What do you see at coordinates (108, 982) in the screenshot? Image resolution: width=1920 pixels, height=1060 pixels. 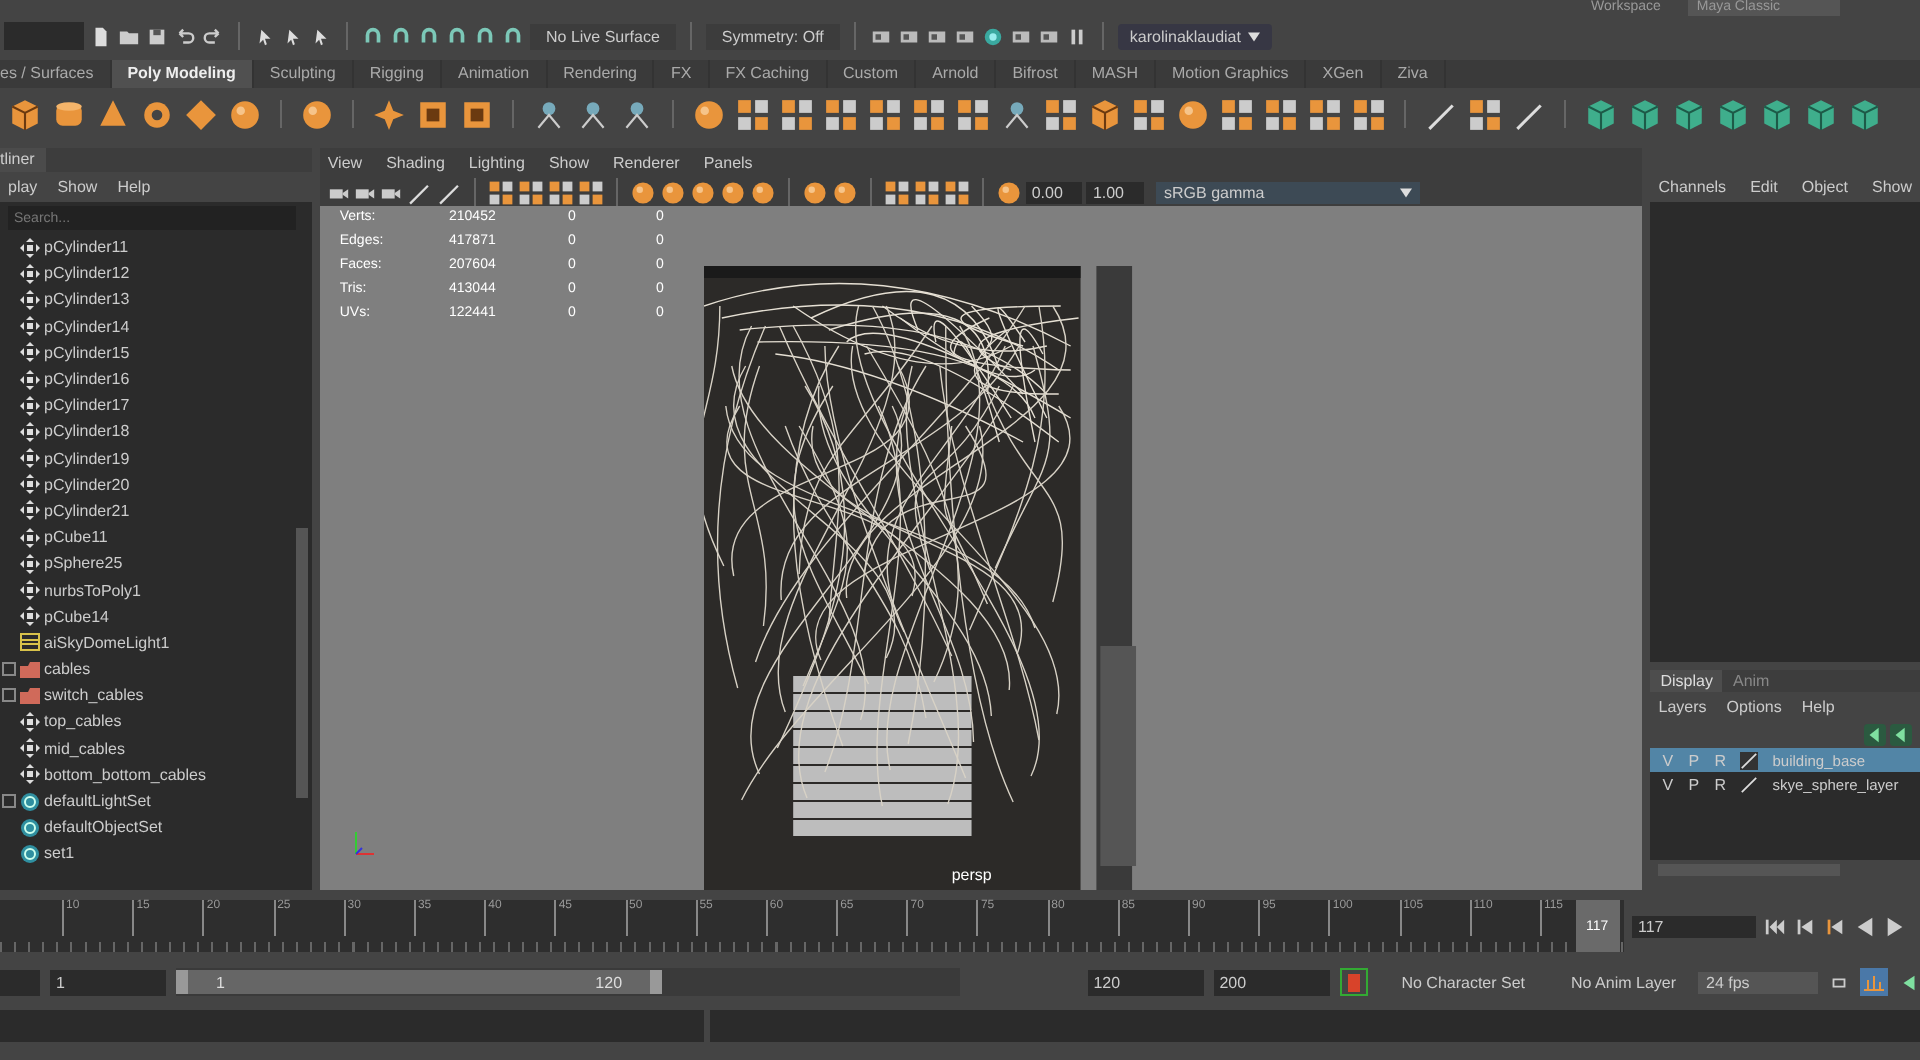 I see `start-time-field: 1` at bounding box center [108, 982].